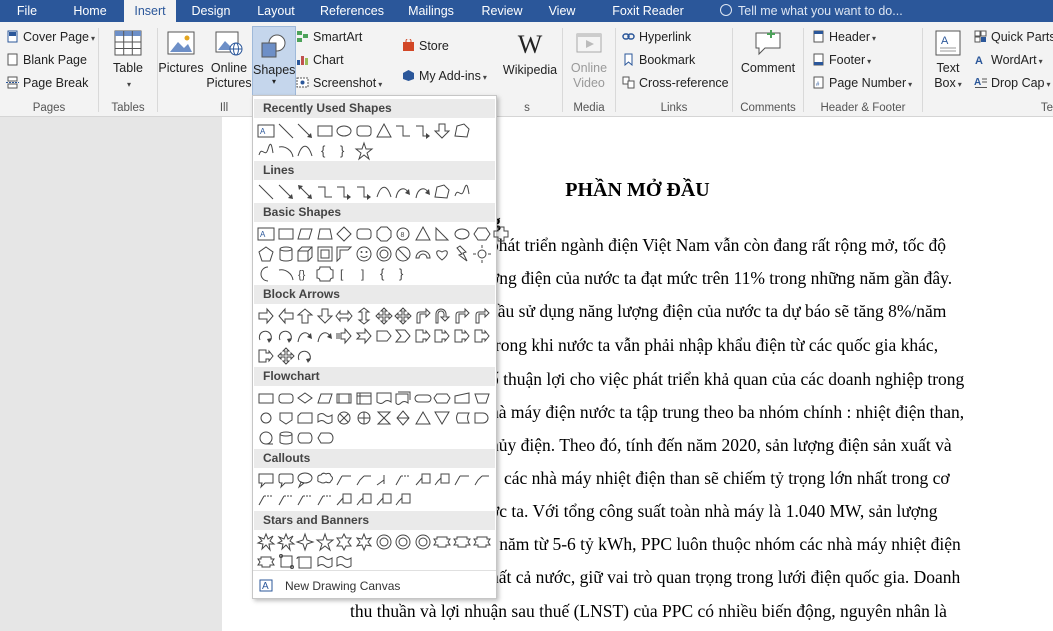 The height and width of the screenshot is (631, 1053). I want to click on shape-tri-icon, so click(423, 234).